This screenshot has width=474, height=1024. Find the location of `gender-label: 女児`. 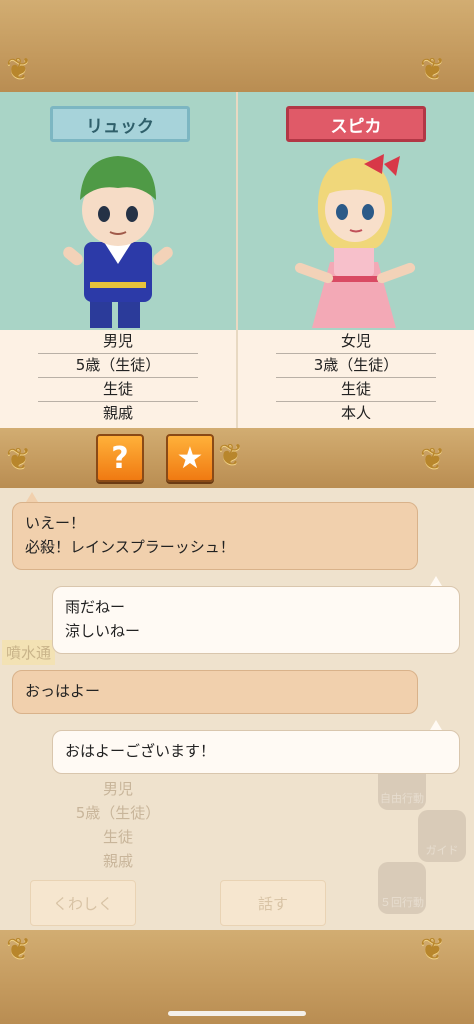

gender-label: 女児 is located at coordinates (356, 342).